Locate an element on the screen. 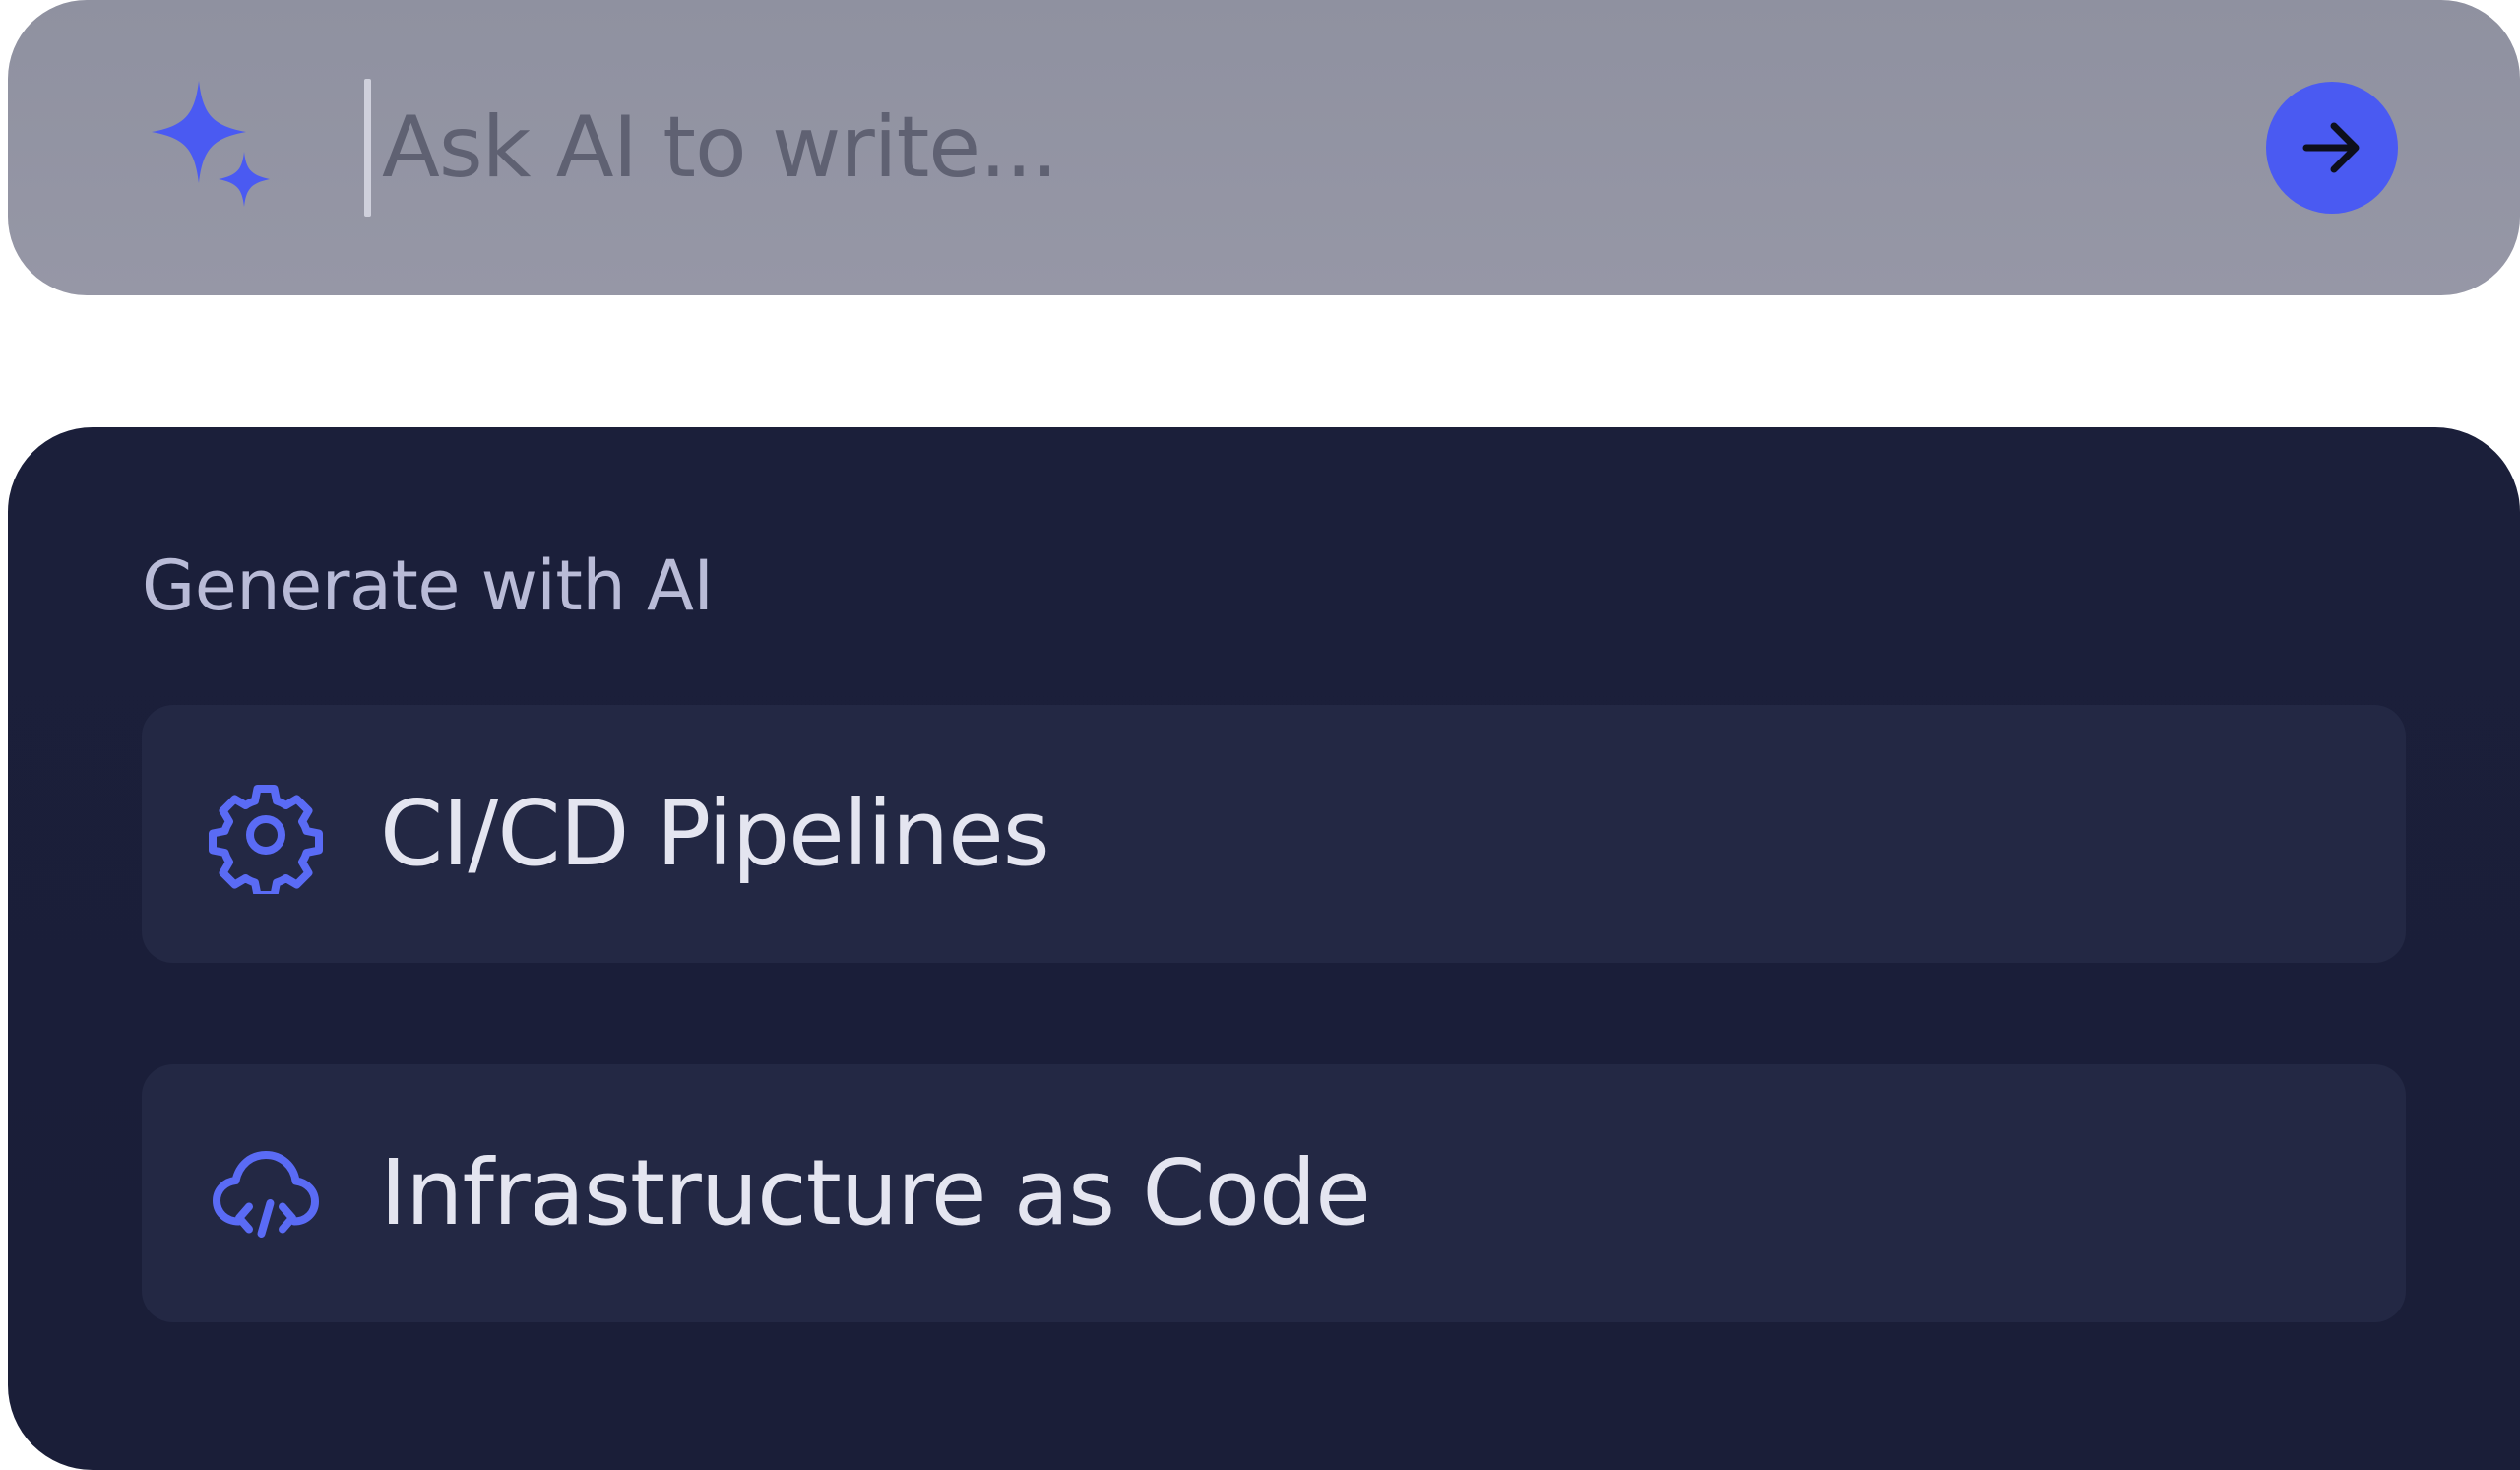 The width and height of the screenshot is (2520, 1470). sparkle-icon is located at coordinates (211, 144).